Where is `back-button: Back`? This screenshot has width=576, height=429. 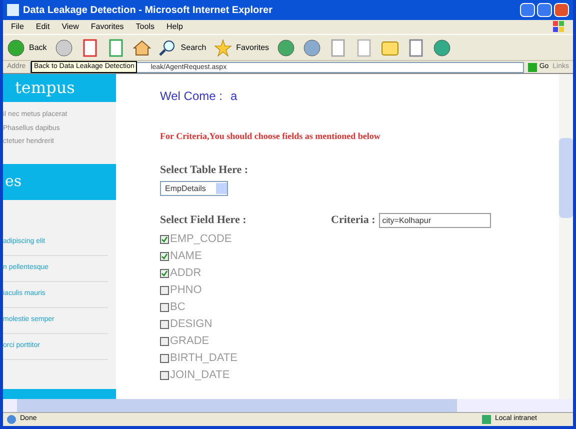 back-button: Back is located at coordinates (27, 47).